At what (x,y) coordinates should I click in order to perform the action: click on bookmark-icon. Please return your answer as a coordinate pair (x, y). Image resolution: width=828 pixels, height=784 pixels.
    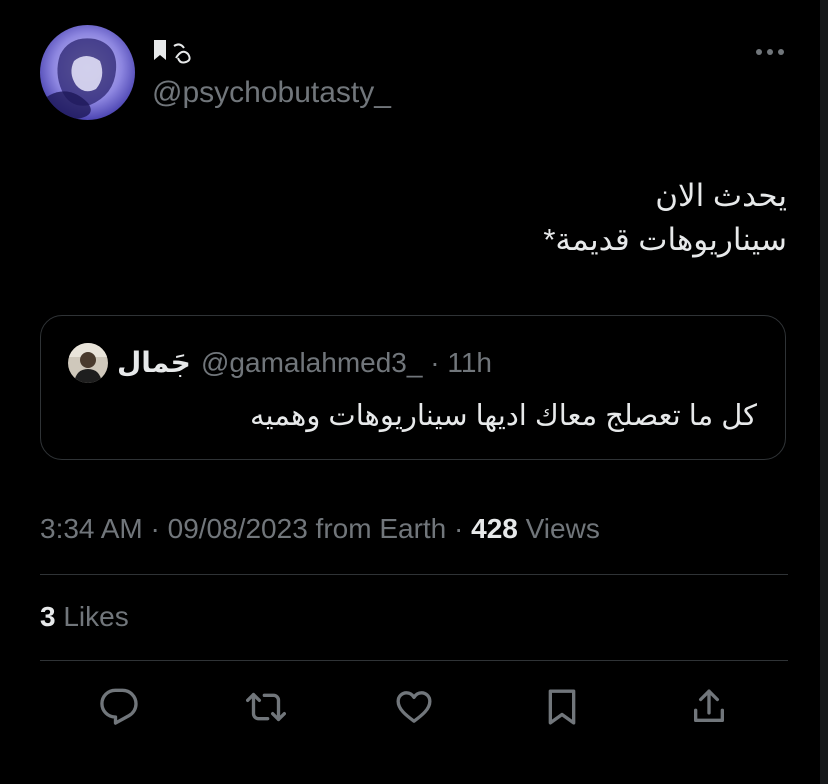
    Looking at the image, I should click on (562, 707).